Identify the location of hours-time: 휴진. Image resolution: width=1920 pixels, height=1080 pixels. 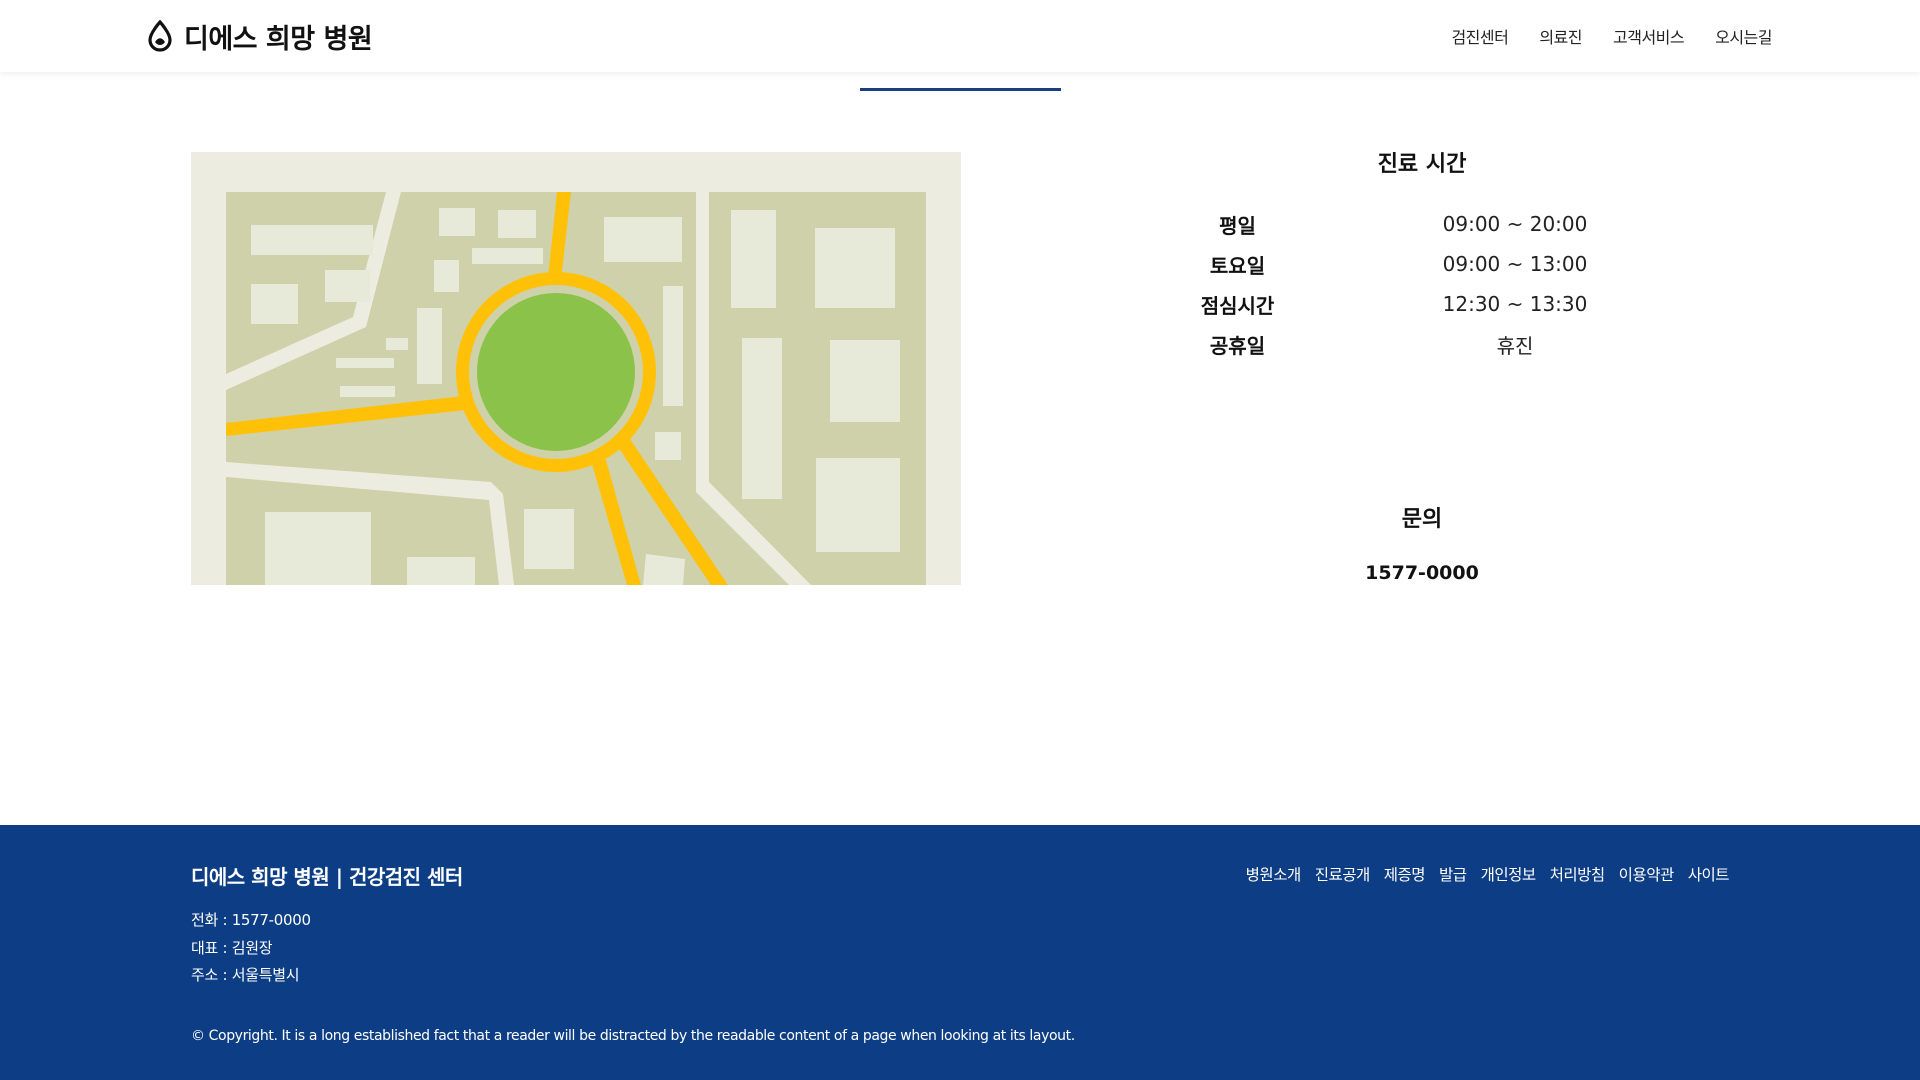
(1515, 345).